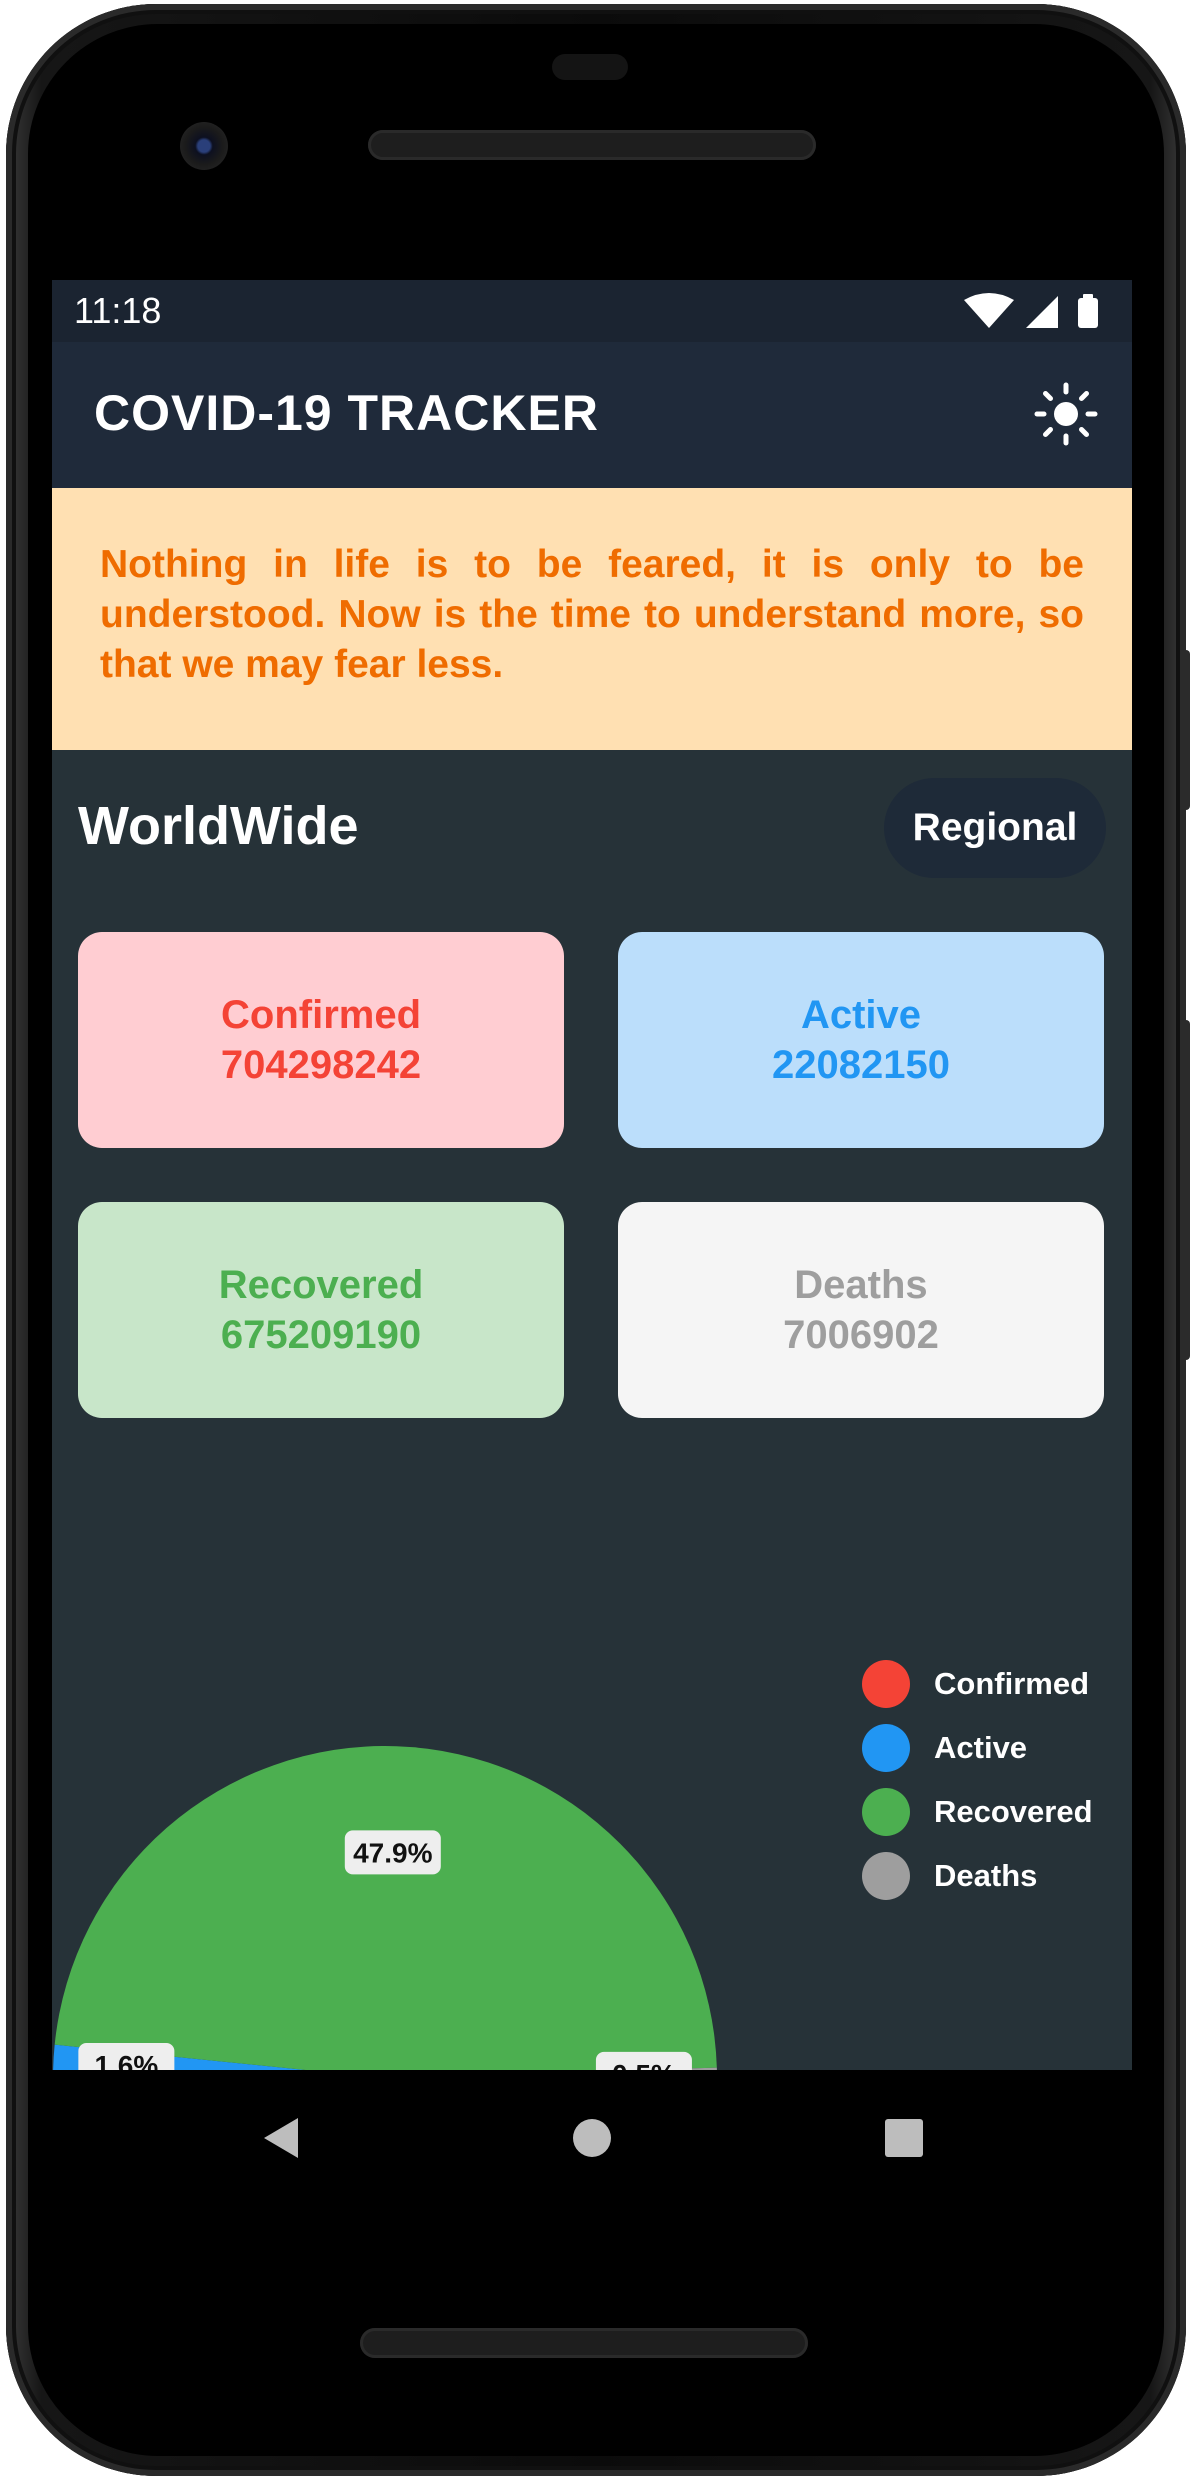 This screenshot has height=2480, width=1194. I want to click on chart-legend: Confirmed Active Recovered Deaths, so click(992, 1788).